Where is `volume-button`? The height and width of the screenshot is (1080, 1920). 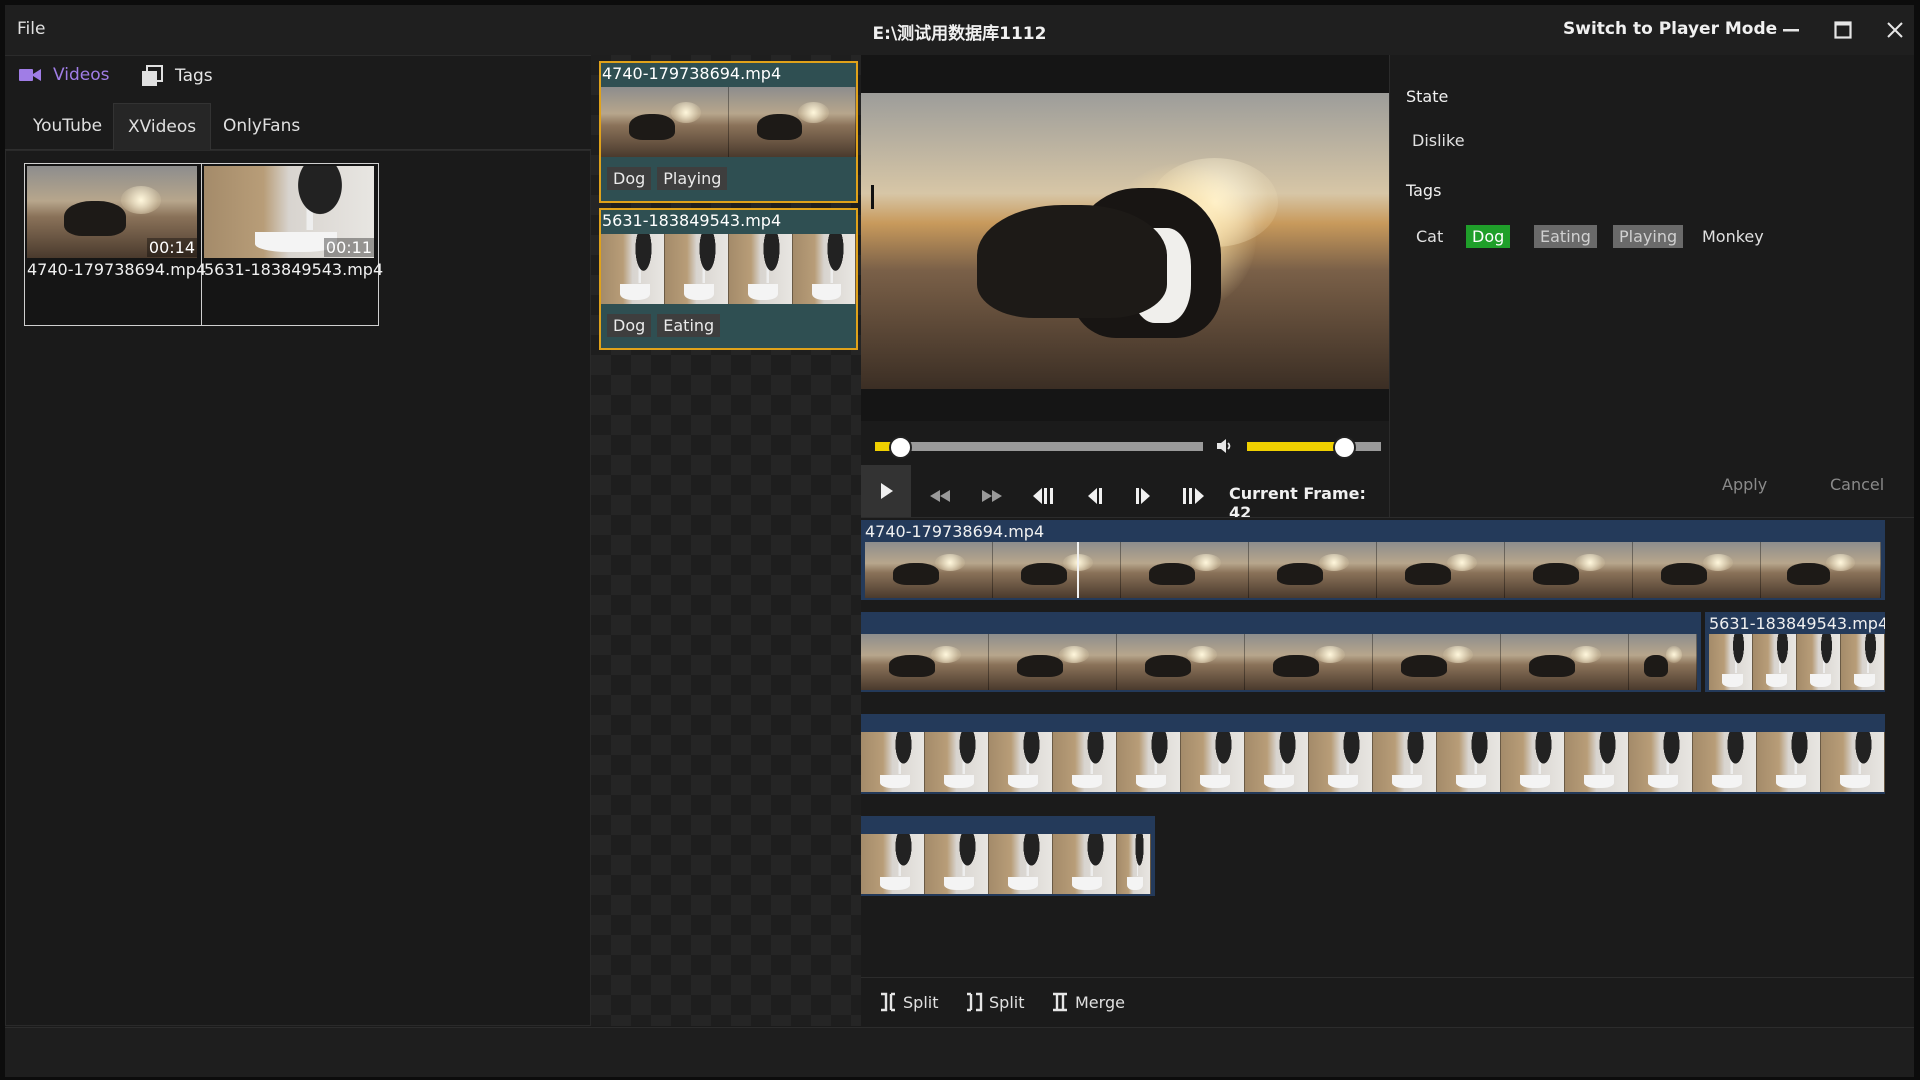 volume-button is located at coordinates (1225, 448).